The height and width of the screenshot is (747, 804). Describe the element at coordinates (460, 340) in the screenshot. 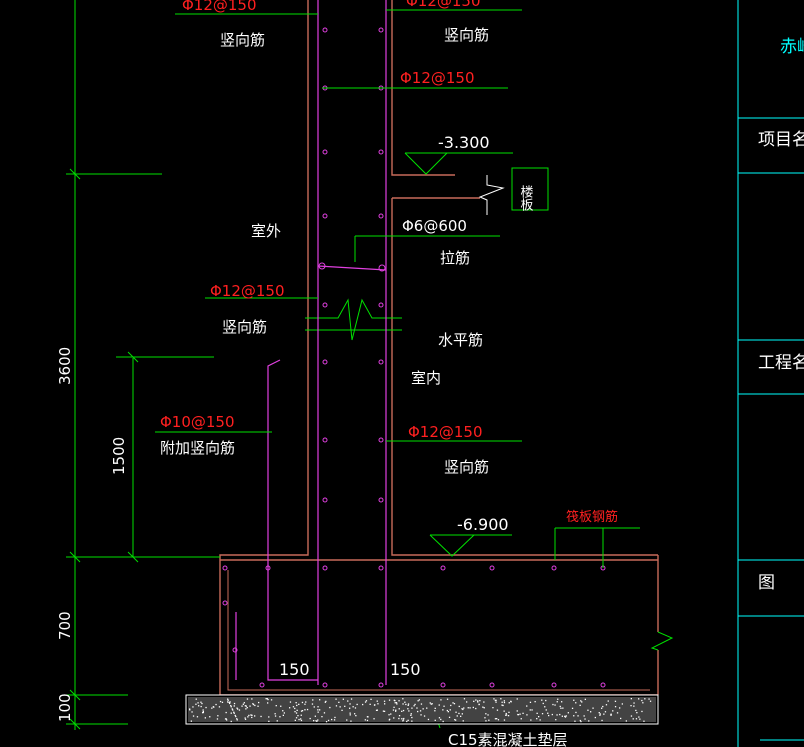

I see `label-horizontal-bar: 水平筋` at that location.